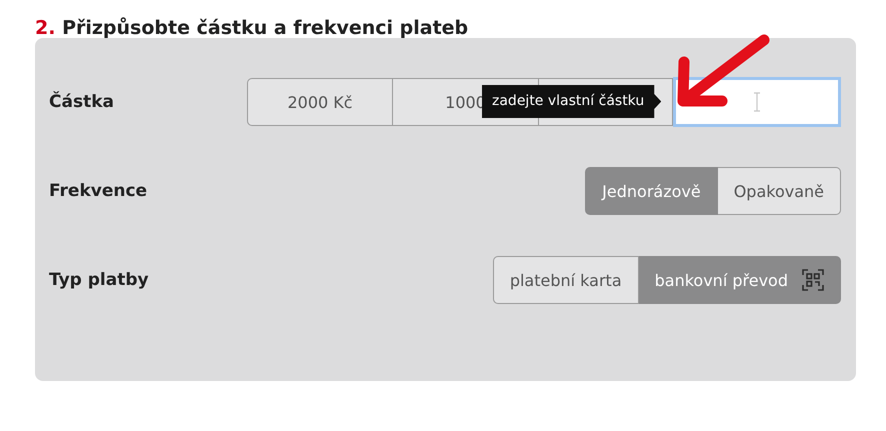  What do you see at coordinates (98, 191) in the screenshot?
I see `field-label: Frekvence` at bounding box center [98, 191].